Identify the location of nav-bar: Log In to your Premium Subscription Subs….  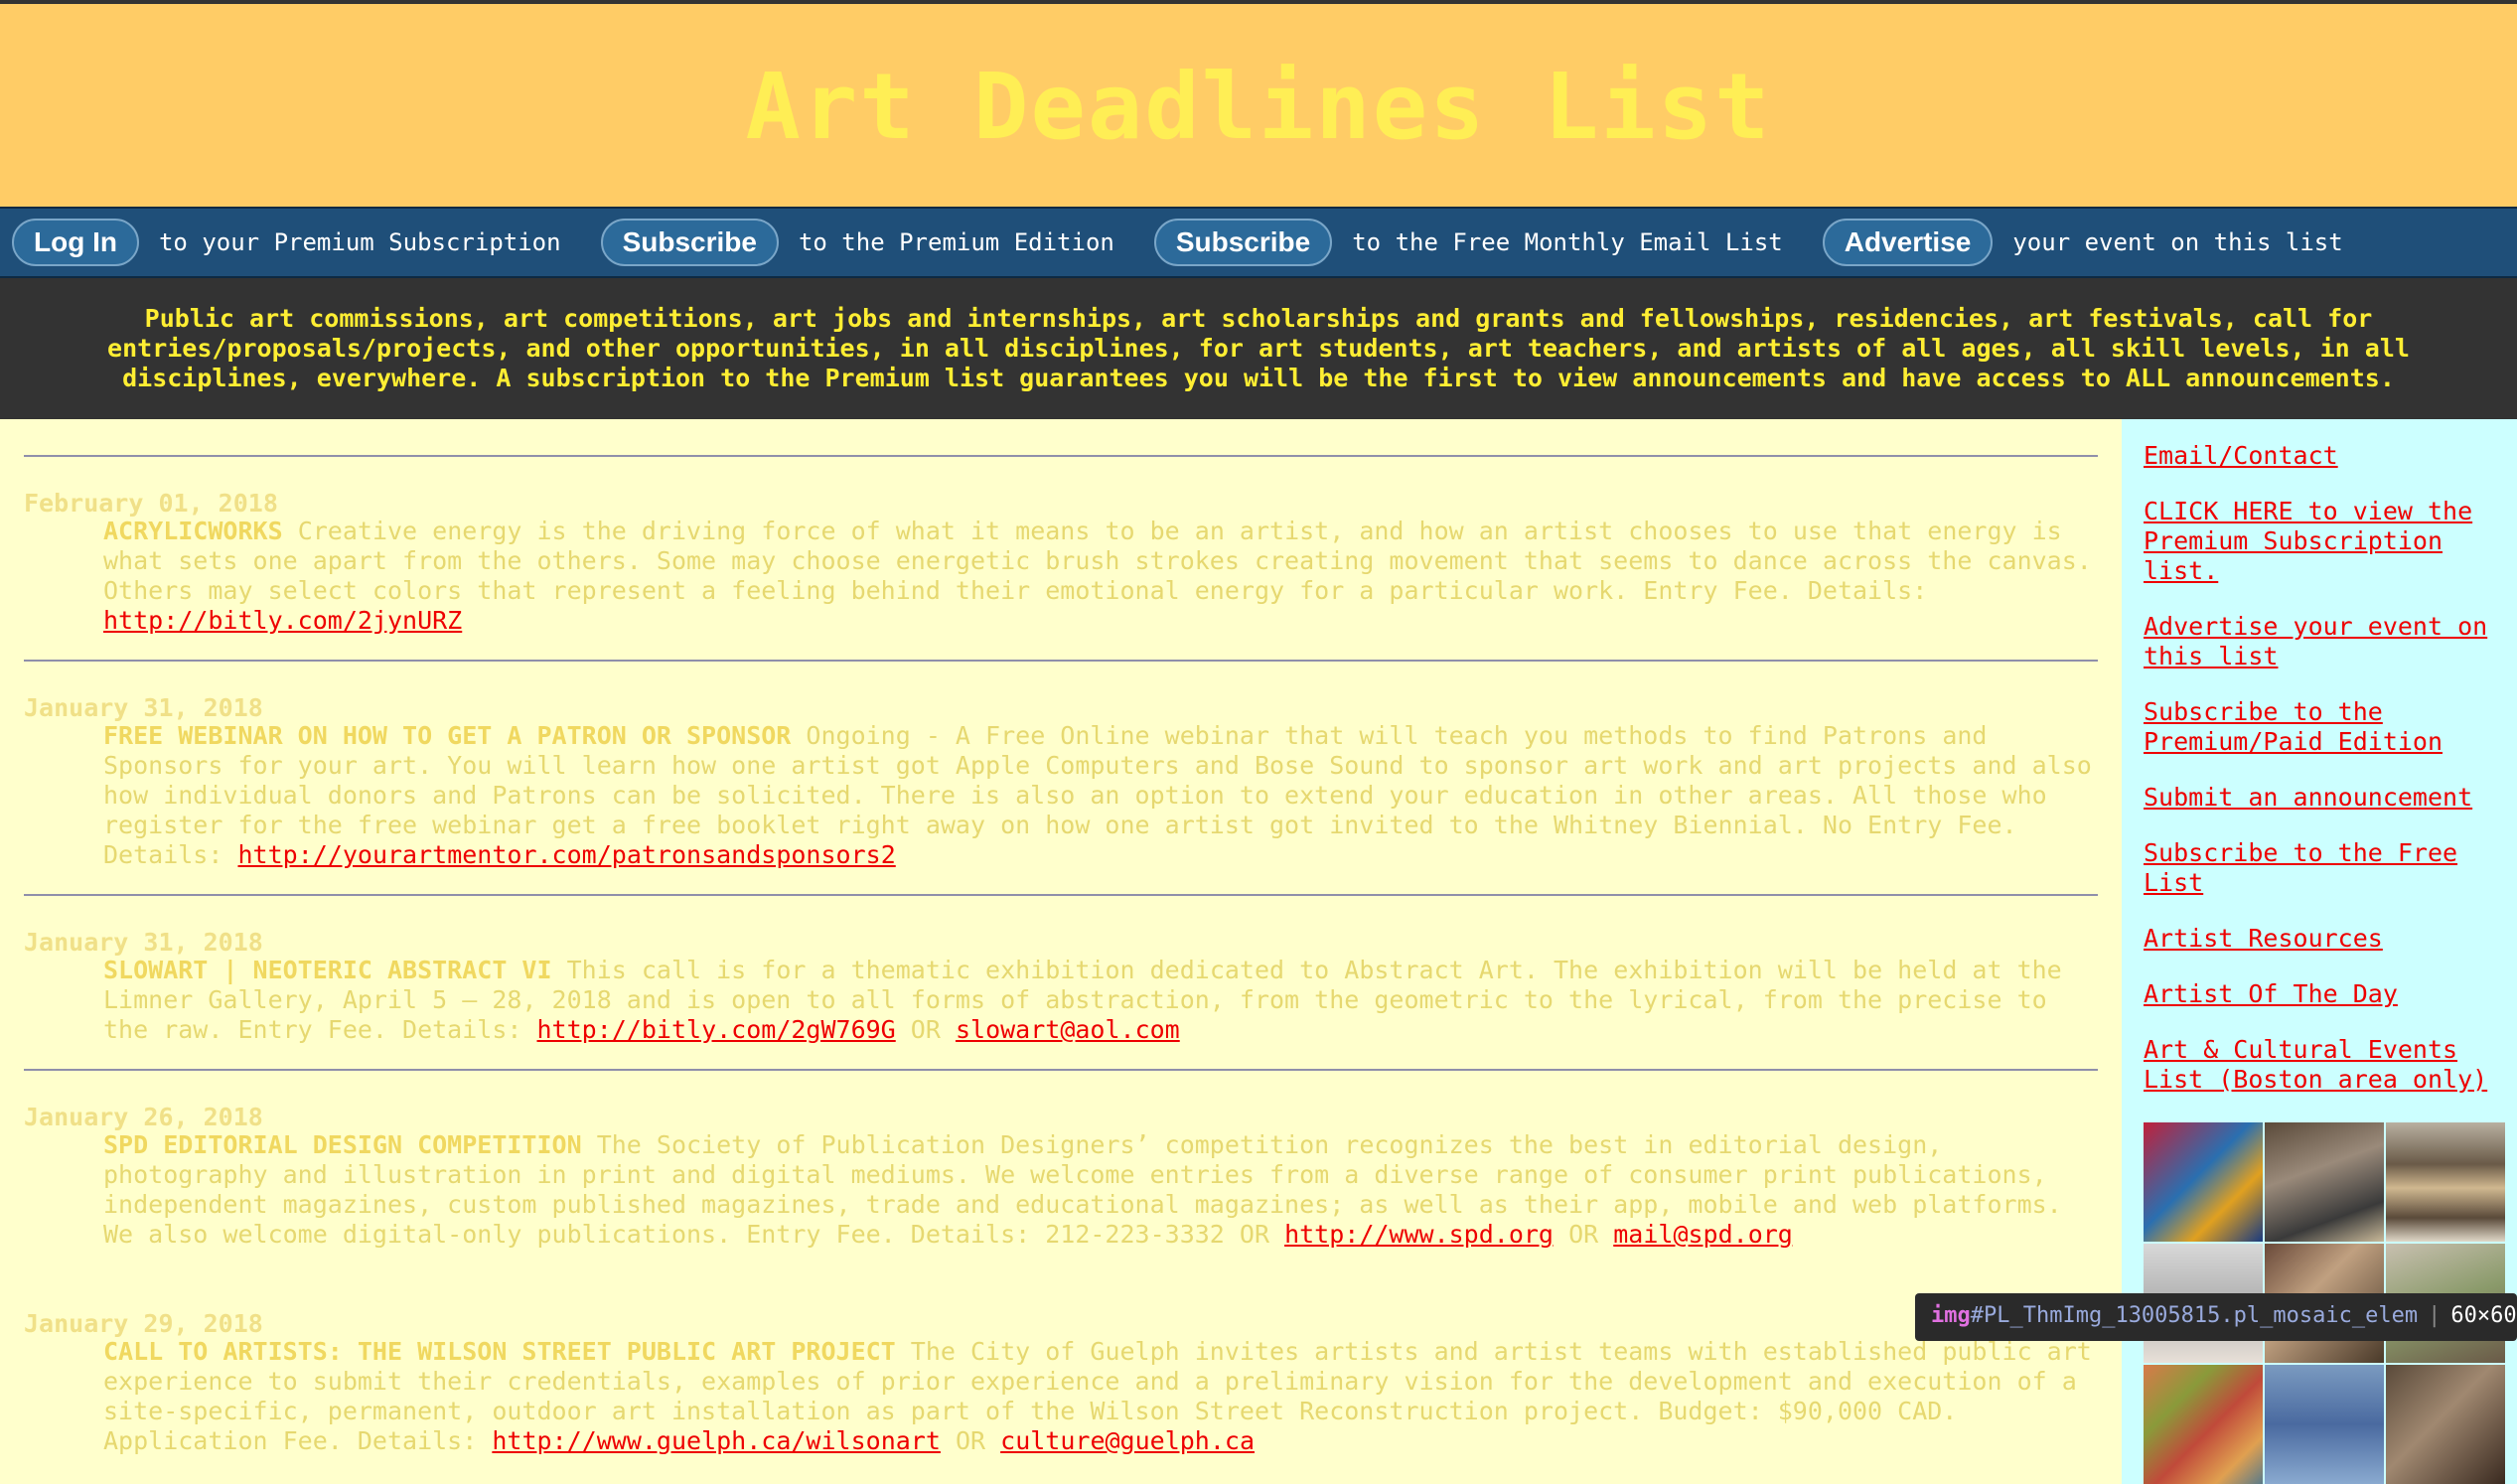
(1258, 242).